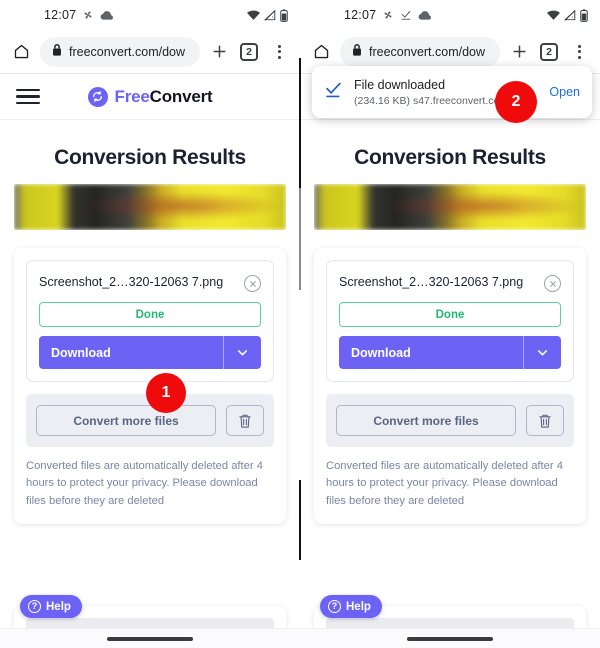  What do you see at coordinates (166, 393) in the screenshot?
I see `step-badge-1: 1` at bounding box center [166, 393].